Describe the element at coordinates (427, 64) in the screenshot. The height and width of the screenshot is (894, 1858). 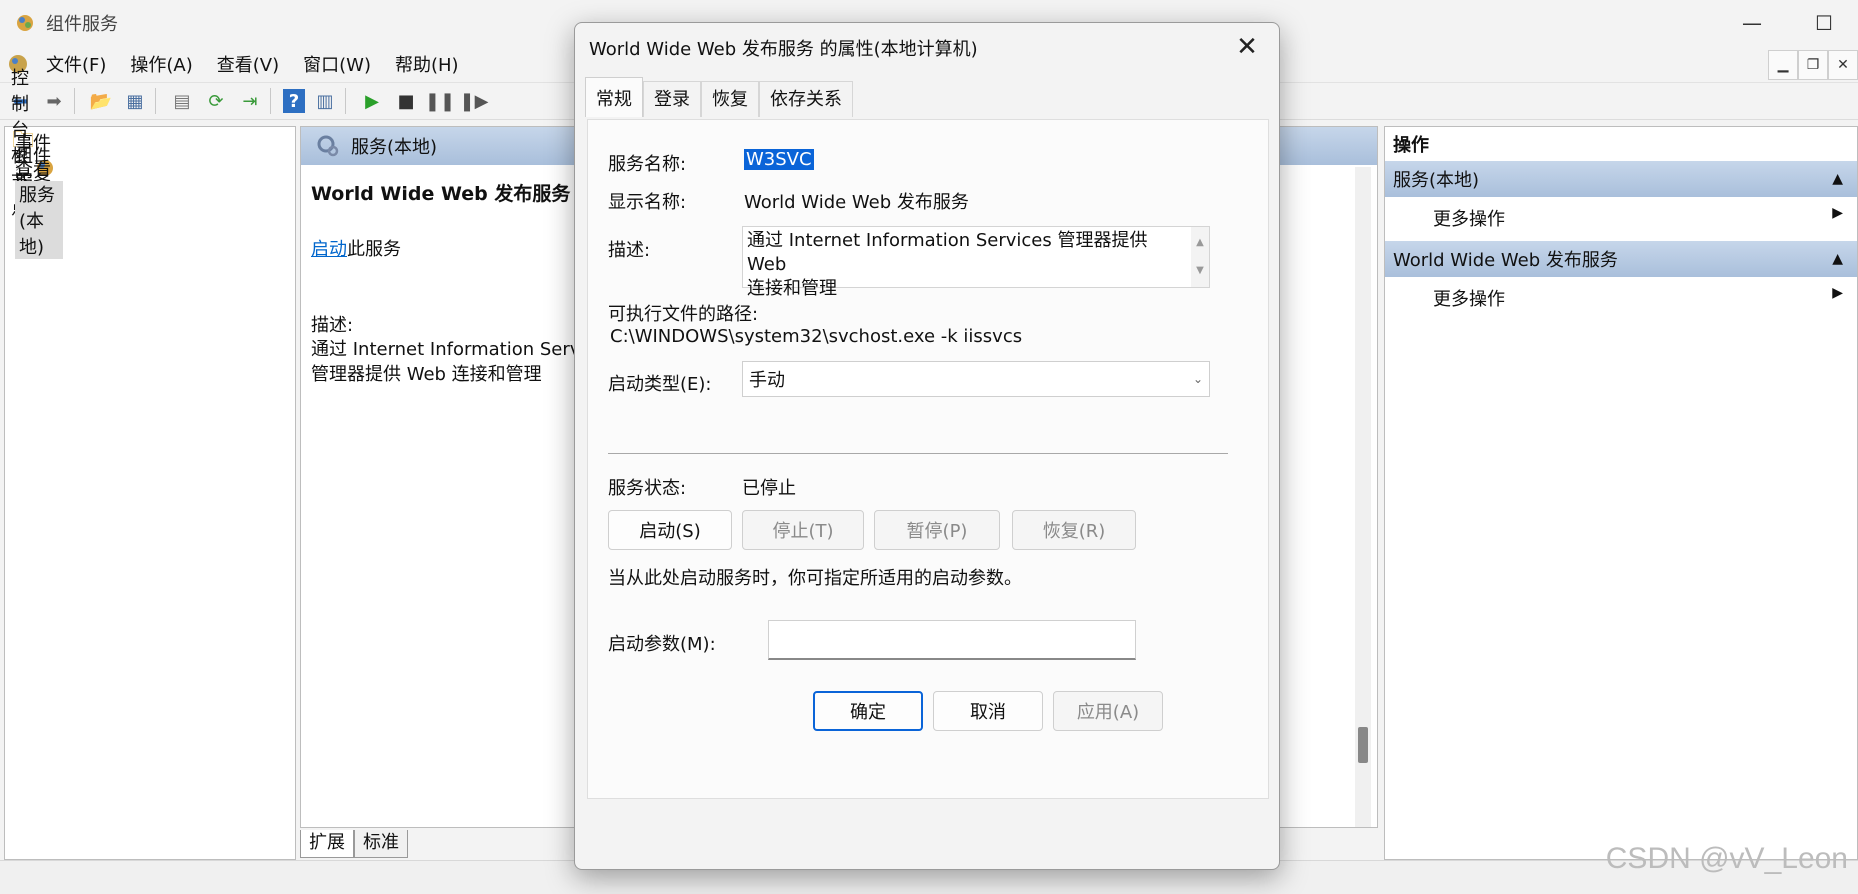
I see `menu-help: 帮助(H)` at that location.